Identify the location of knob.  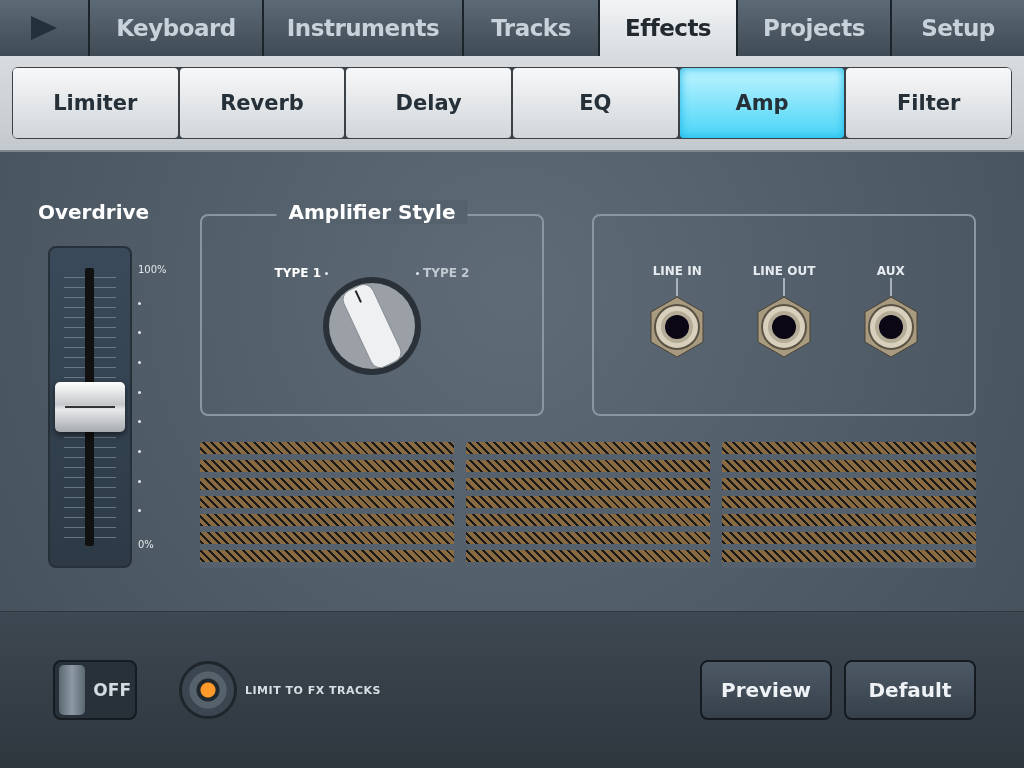
(372, 326).